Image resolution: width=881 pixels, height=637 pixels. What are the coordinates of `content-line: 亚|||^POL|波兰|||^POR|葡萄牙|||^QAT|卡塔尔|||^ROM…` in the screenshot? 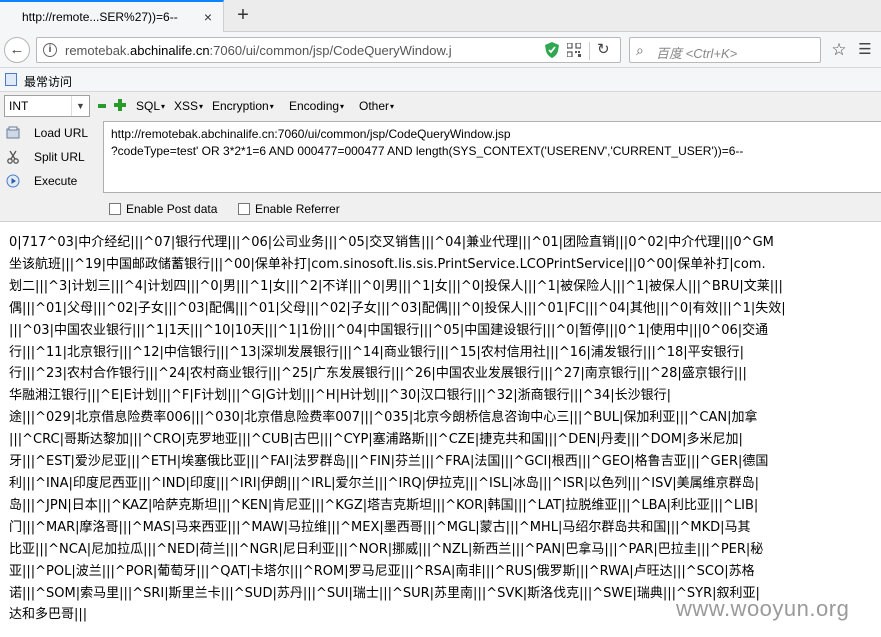 It's located at (382, 571).